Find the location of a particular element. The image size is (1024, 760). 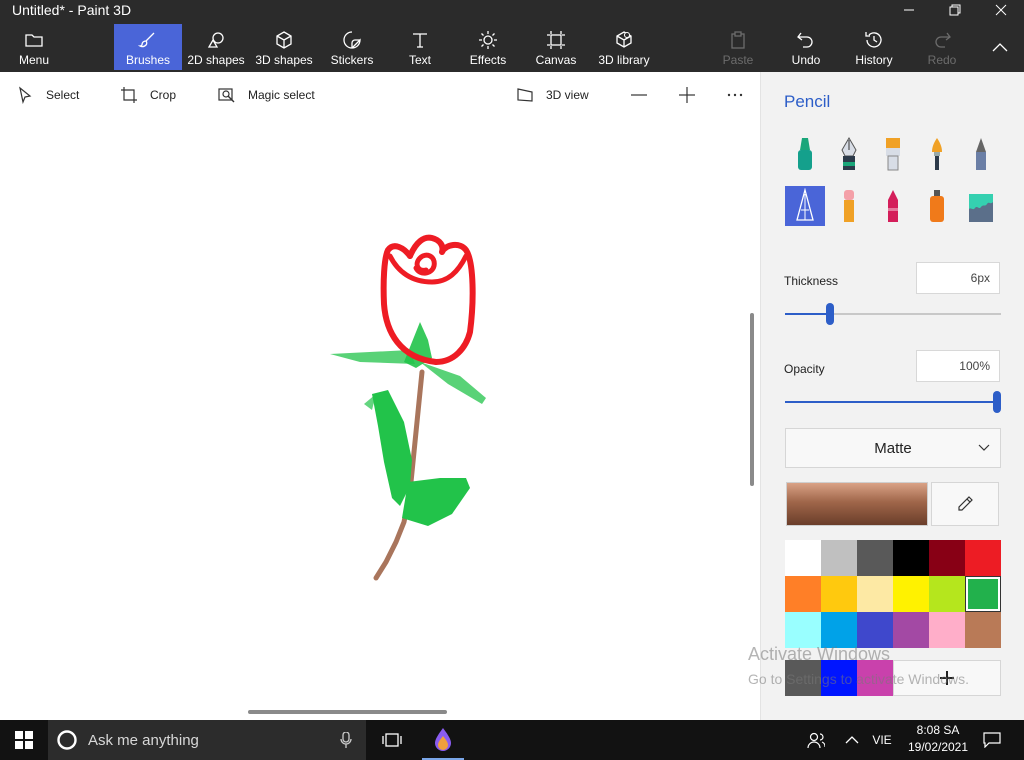

tab-2d-shapes: 2D shapes is located at coordinates (216, 47).